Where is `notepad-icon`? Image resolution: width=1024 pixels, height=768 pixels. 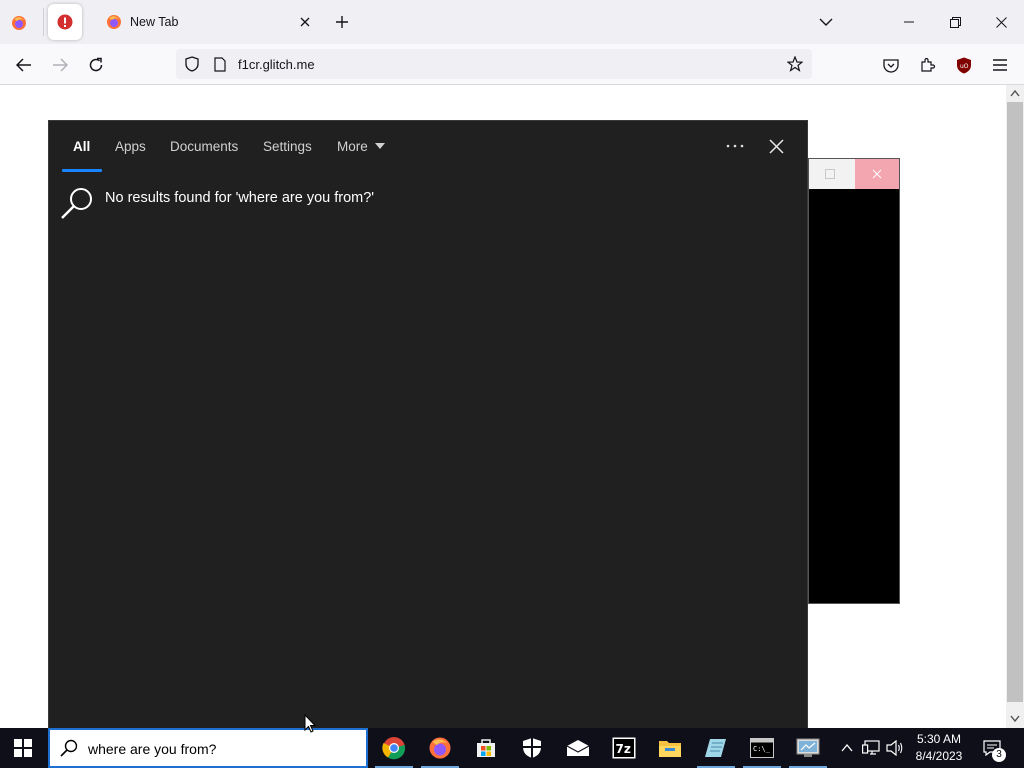 notepad-icon is located at coordinates (715, 748).